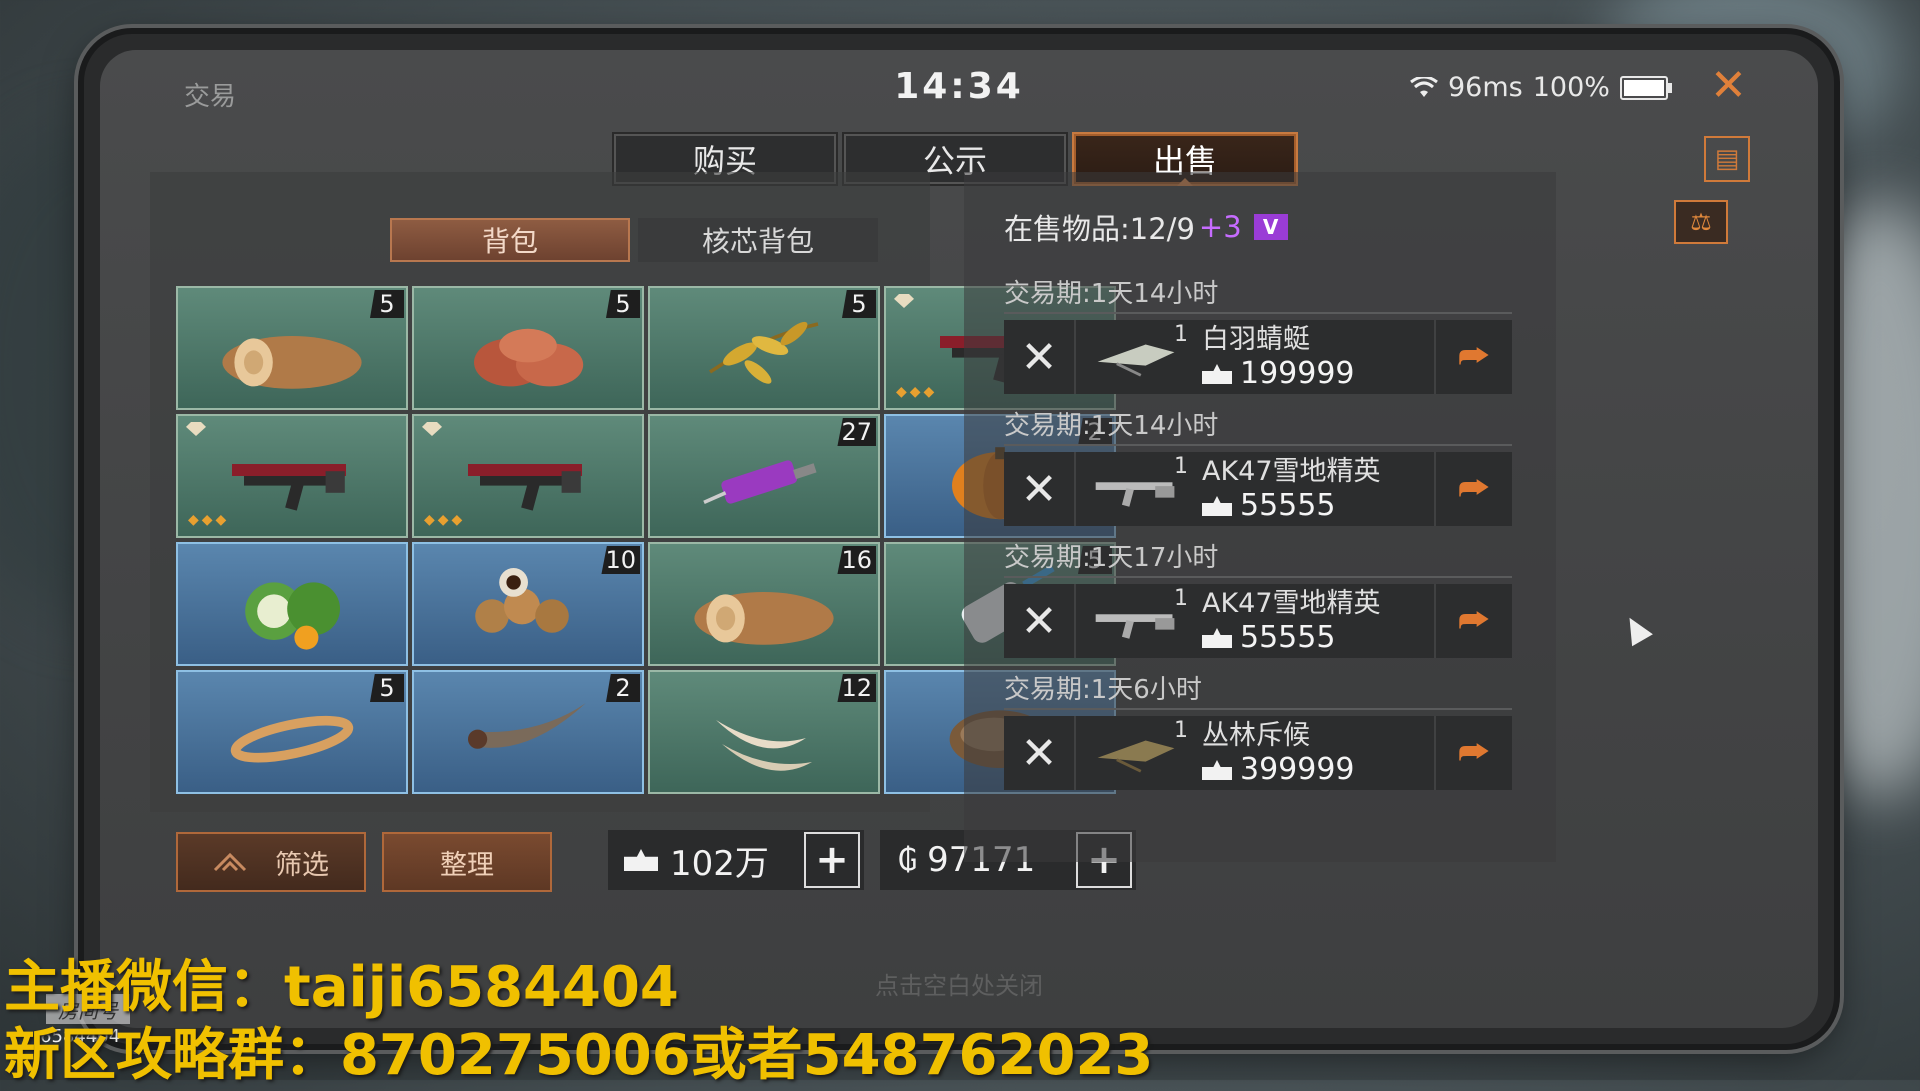  What do you see at coordinates (292, 362) in the screenshot?
I see `wood-log-icon` at bounding box center [292, 362].